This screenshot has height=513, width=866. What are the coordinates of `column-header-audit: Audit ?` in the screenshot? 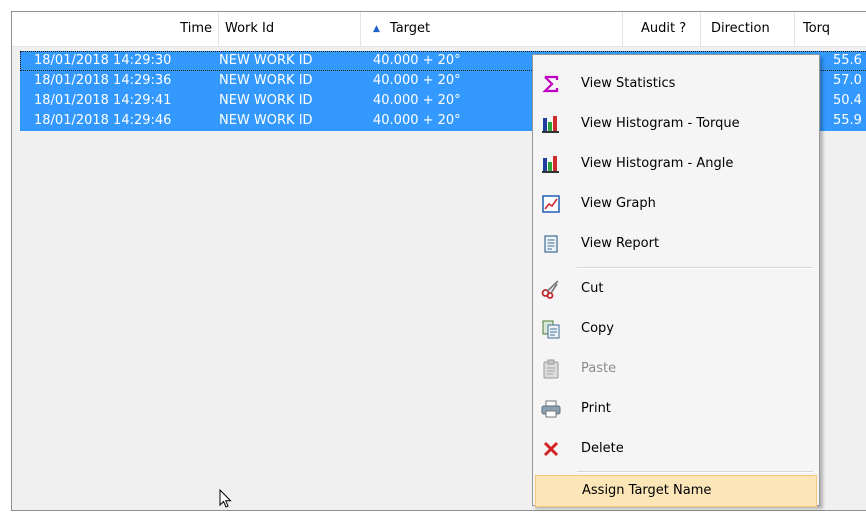 It's located at (662, 29).